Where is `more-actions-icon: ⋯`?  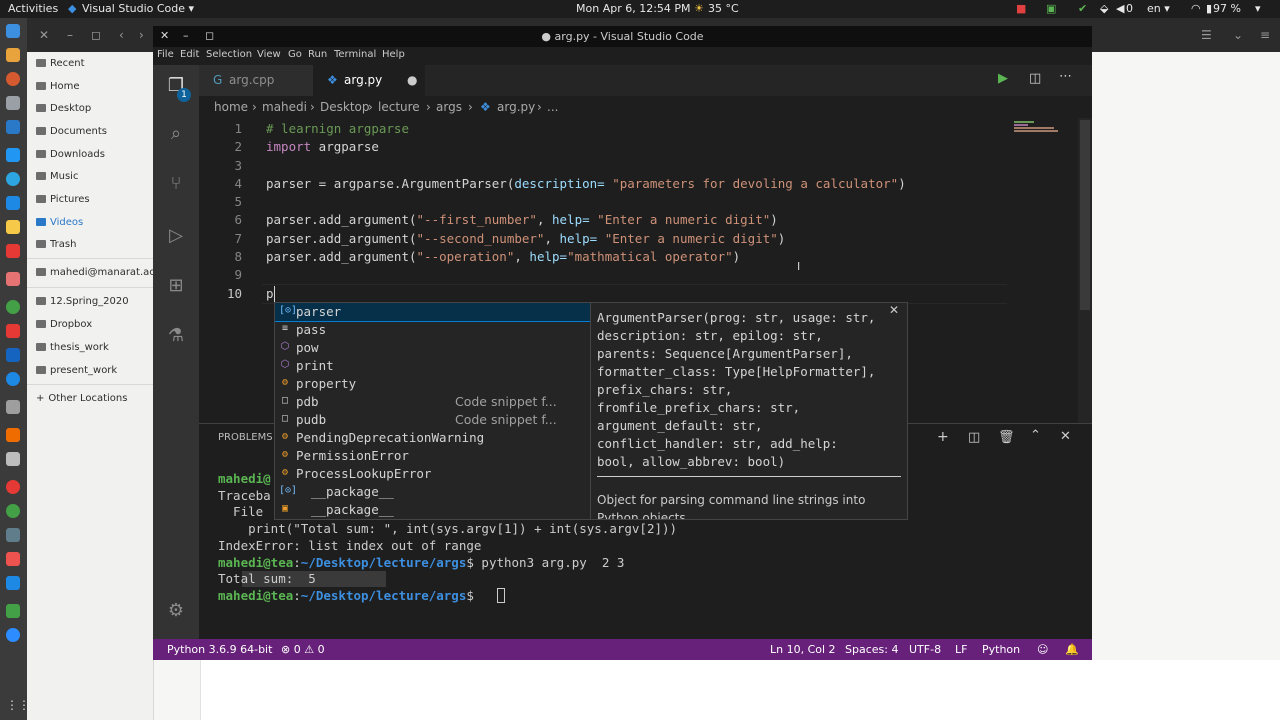 more-actions-icon: ⋯ is located at coordinates (1065, 76).